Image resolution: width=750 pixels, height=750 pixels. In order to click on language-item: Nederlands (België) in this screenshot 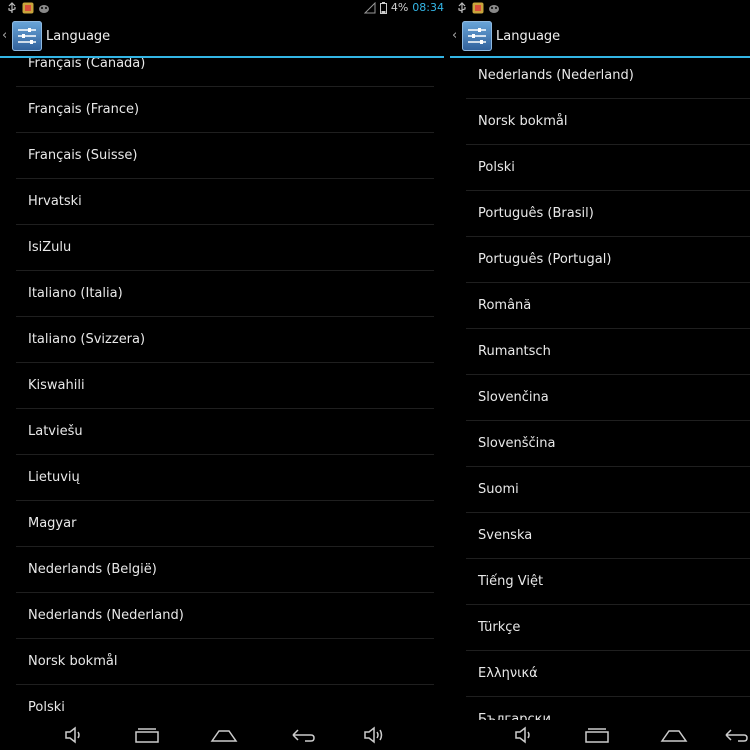, I will do `click(225, 570)`.